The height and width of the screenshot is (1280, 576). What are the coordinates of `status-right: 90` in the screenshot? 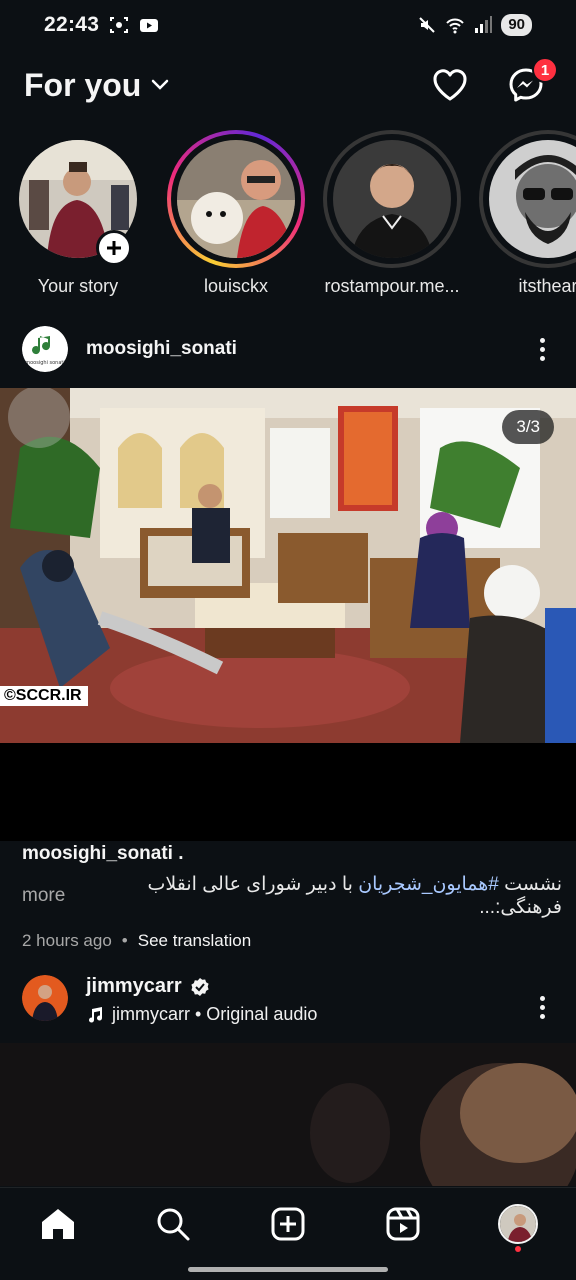 It's located at (474, 25).